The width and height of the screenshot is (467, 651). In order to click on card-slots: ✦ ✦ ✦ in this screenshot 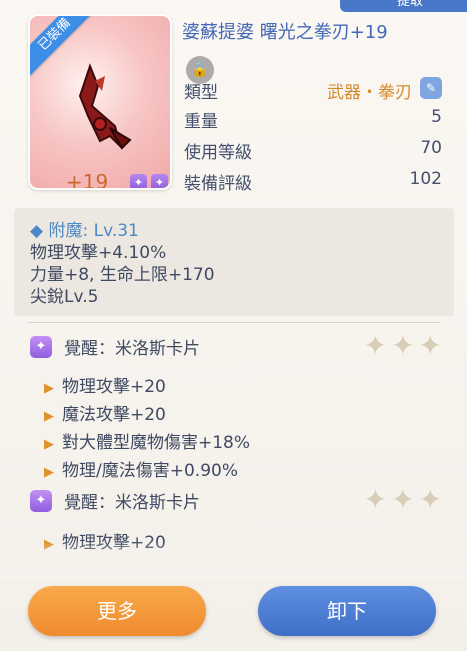, I will do `click(150, 181)`.